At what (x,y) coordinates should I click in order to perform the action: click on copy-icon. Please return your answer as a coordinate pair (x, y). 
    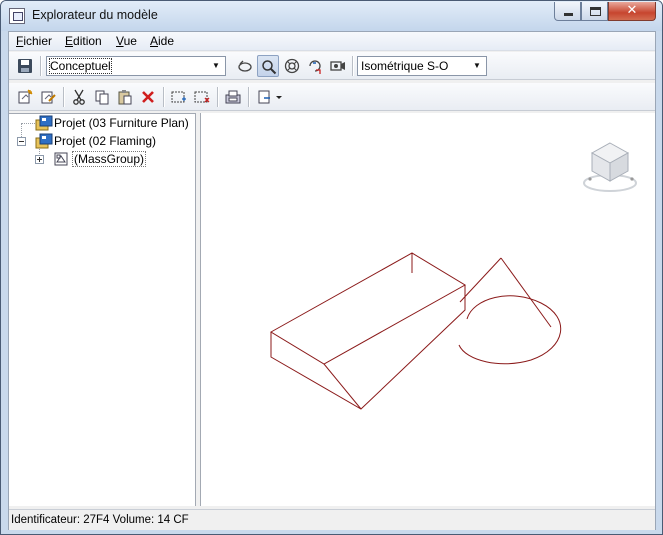
    Looking at the image, I should click on (102, 97).